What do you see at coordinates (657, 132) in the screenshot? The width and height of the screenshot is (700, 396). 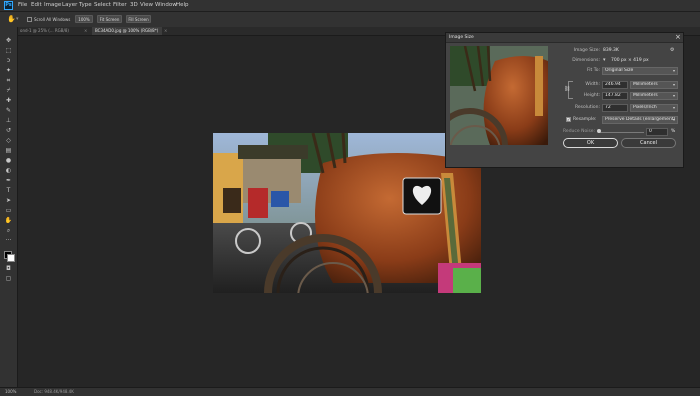 I see `reduce-noise-input: 0` at bounding box center [657, 132].